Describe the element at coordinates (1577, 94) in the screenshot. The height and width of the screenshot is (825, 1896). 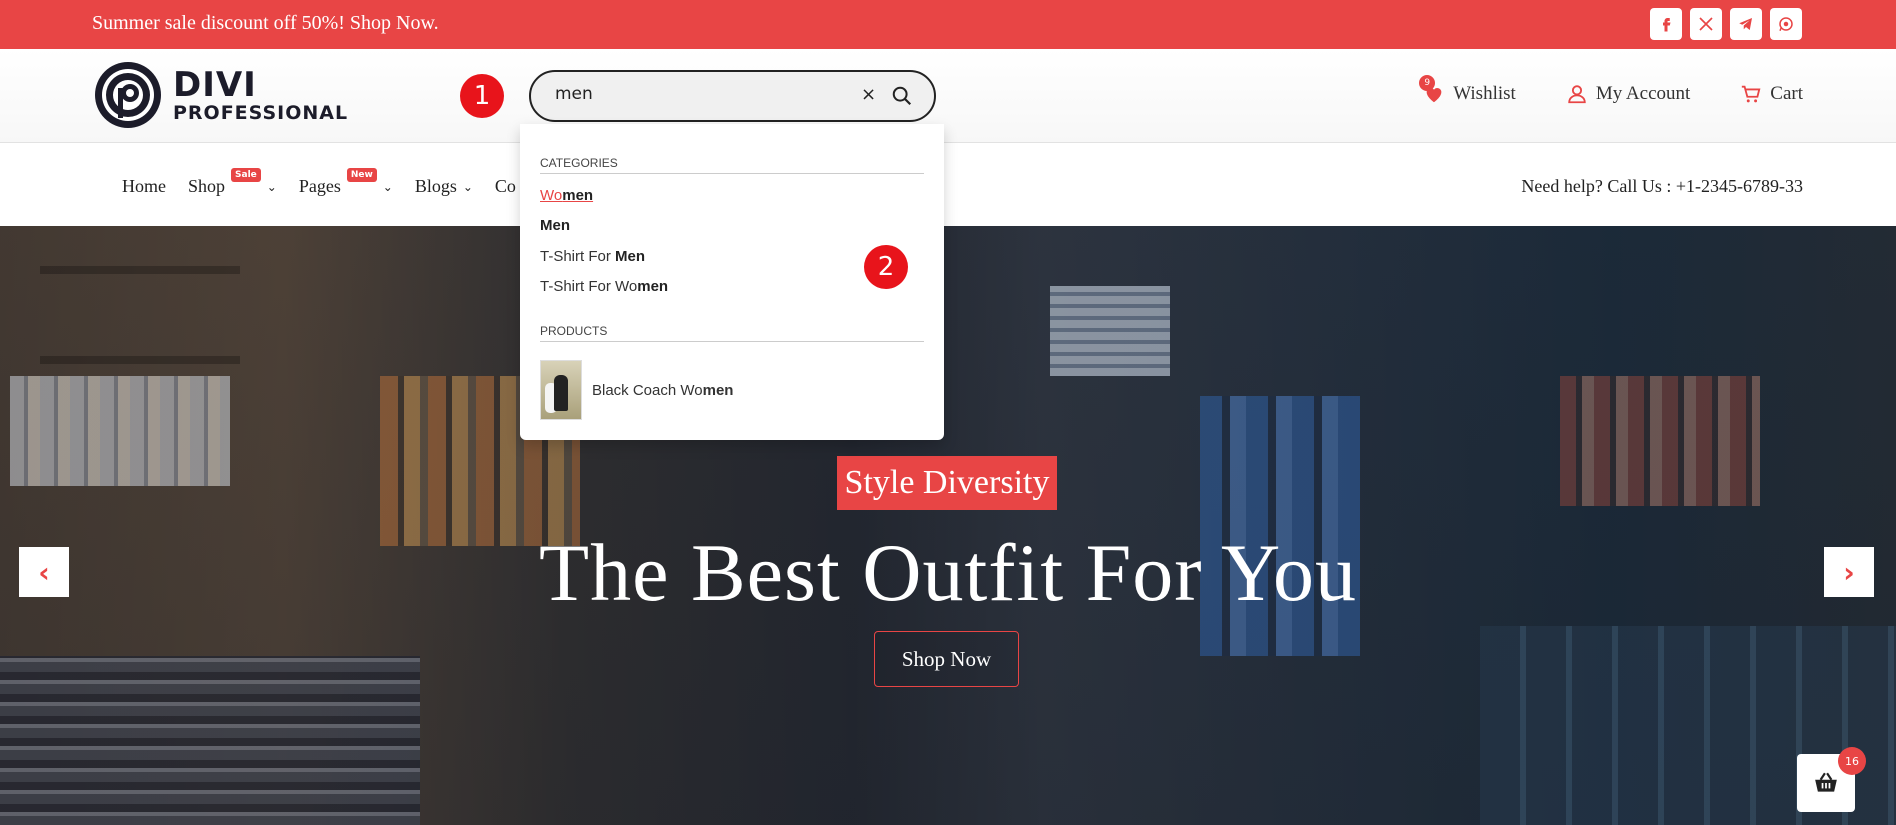
I see `user-icon` at that location.